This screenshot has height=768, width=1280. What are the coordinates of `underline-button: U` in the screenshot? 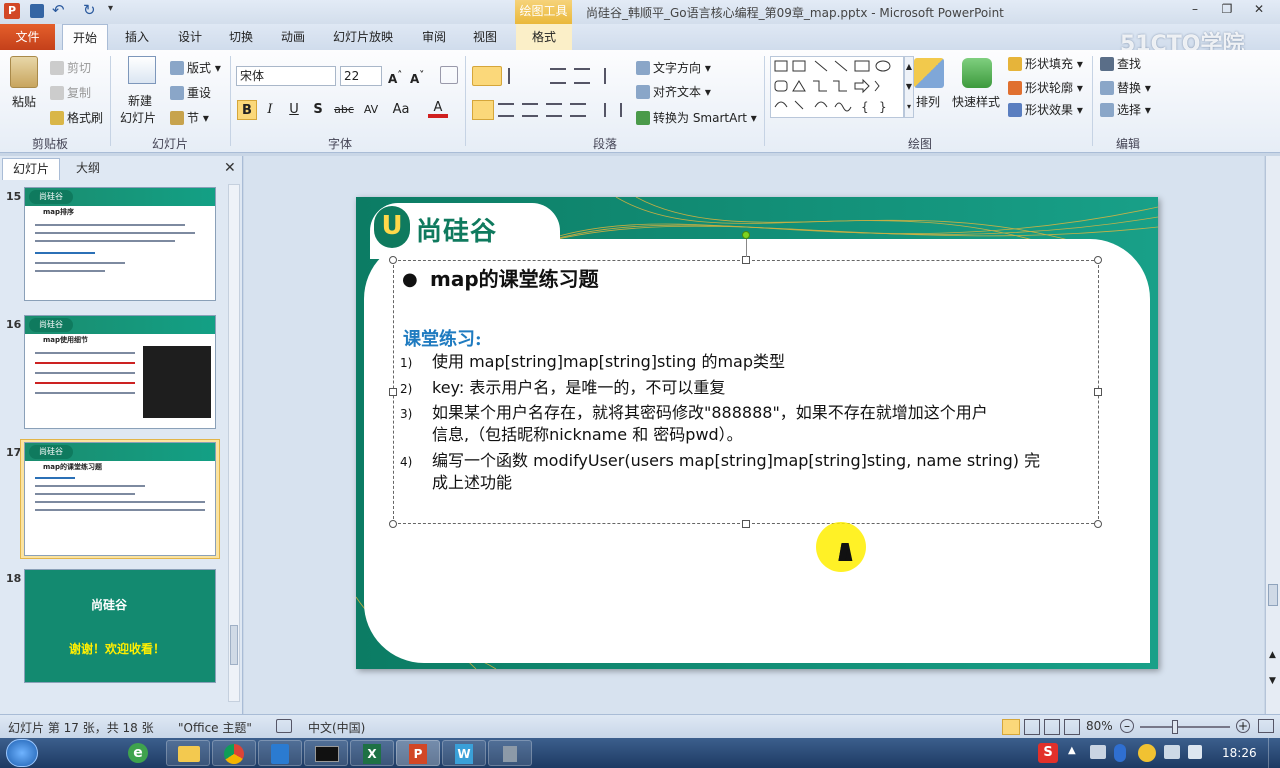 It's located at (294, 110).